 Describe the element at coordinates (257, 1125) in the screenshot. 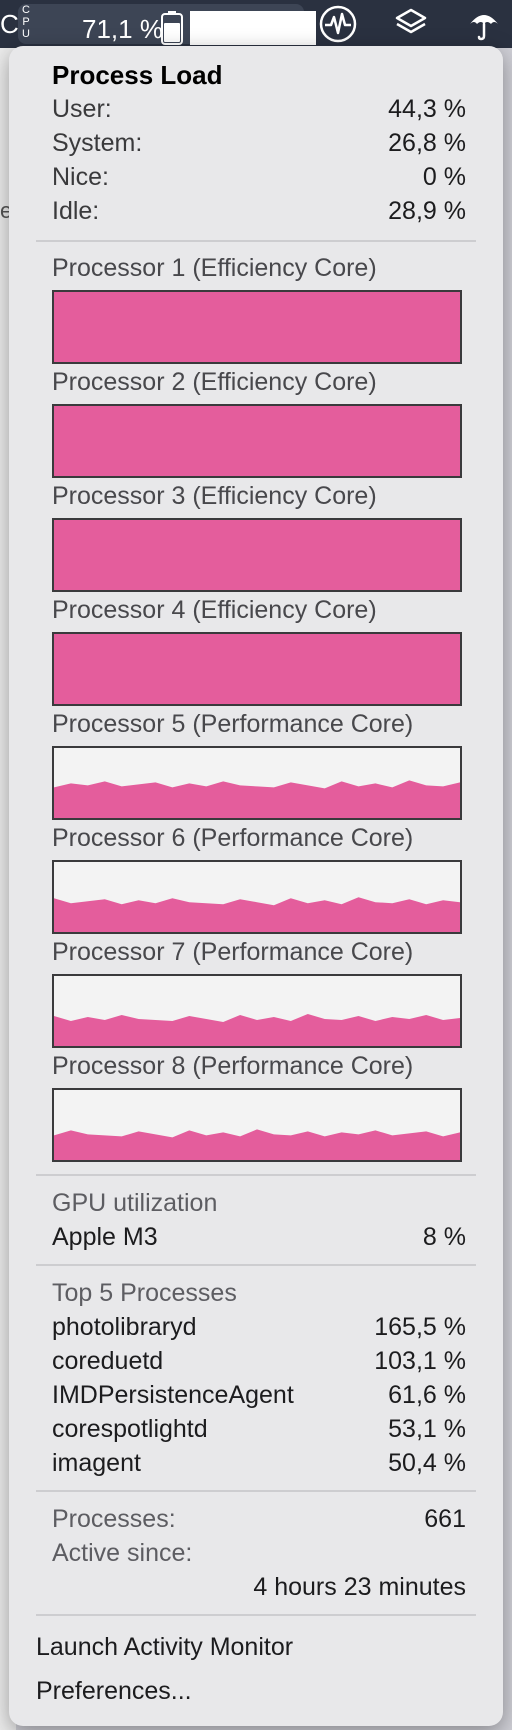

I see `processor-8-graph` at that location.